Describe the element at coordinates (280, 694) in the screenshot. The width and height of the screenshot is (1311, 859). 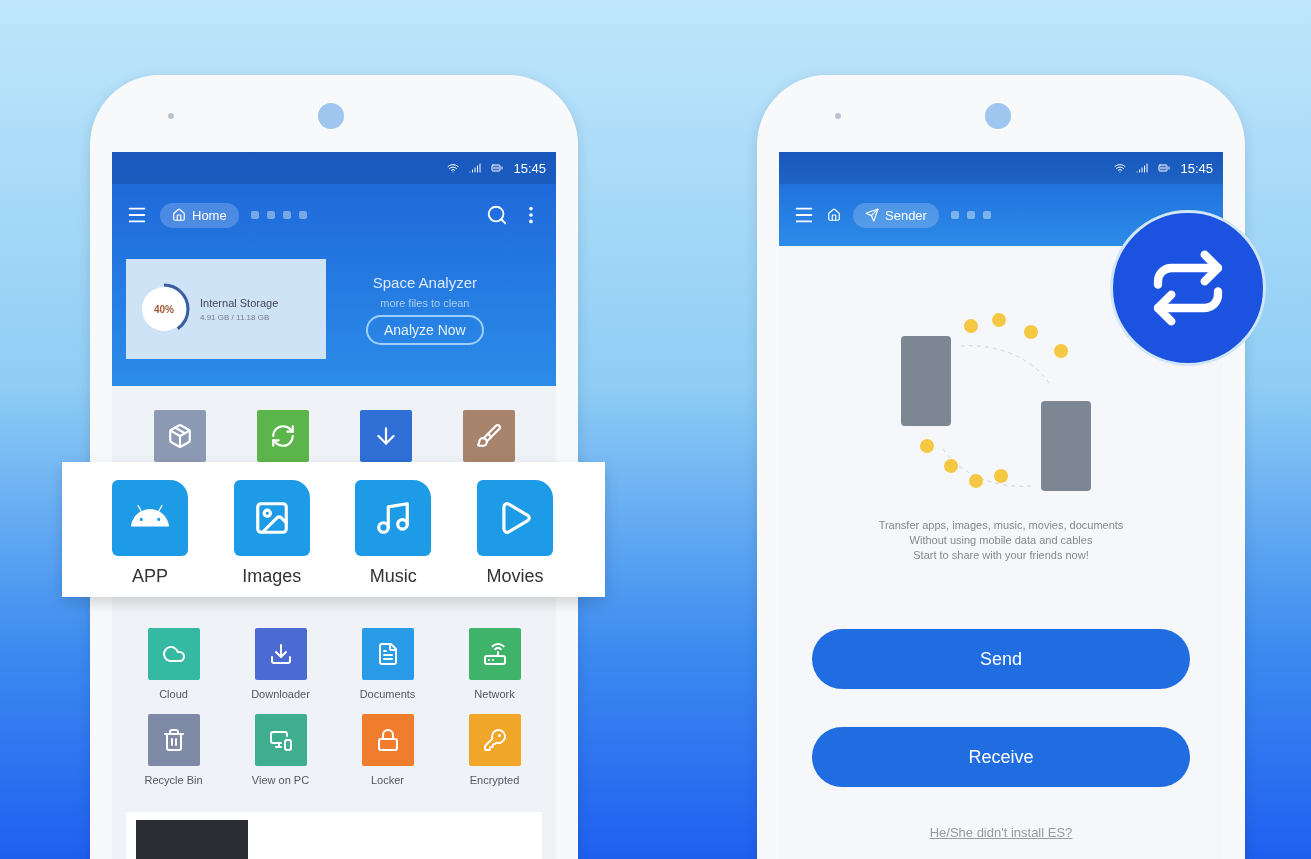
I see `tool-label: Downloader` at that location.